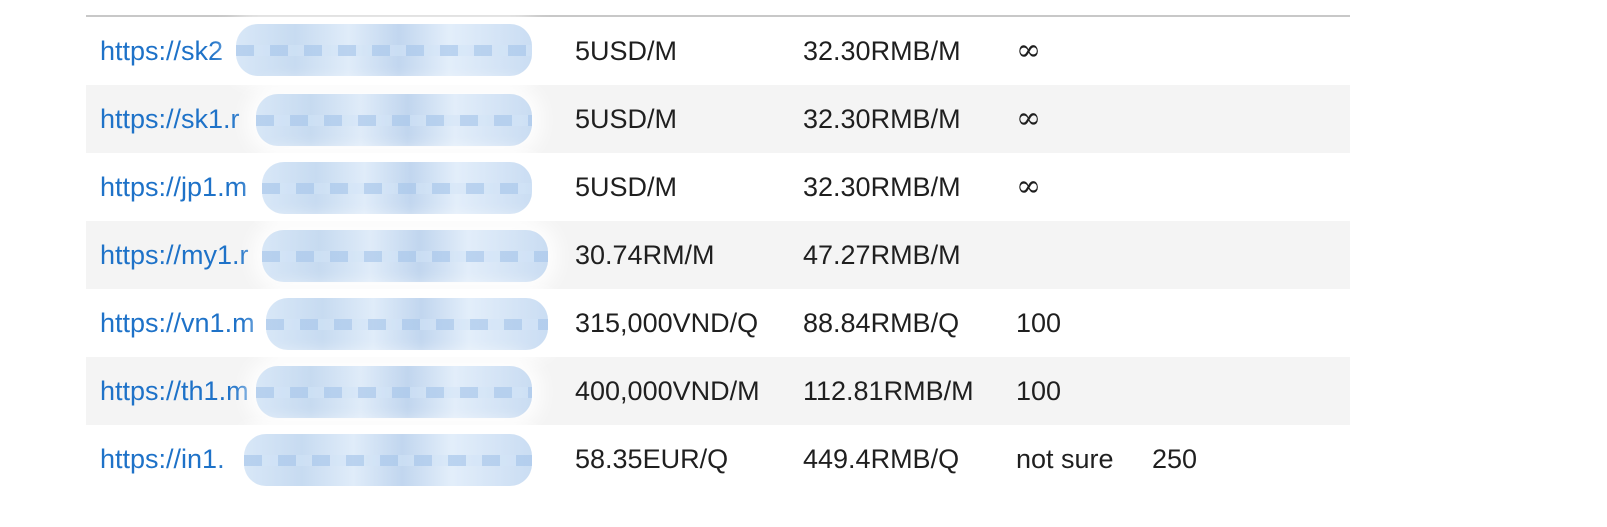 This screenshot has height=527, width=1607. I want to click on server-url-link: https://vn1.m, so click(177, 323).